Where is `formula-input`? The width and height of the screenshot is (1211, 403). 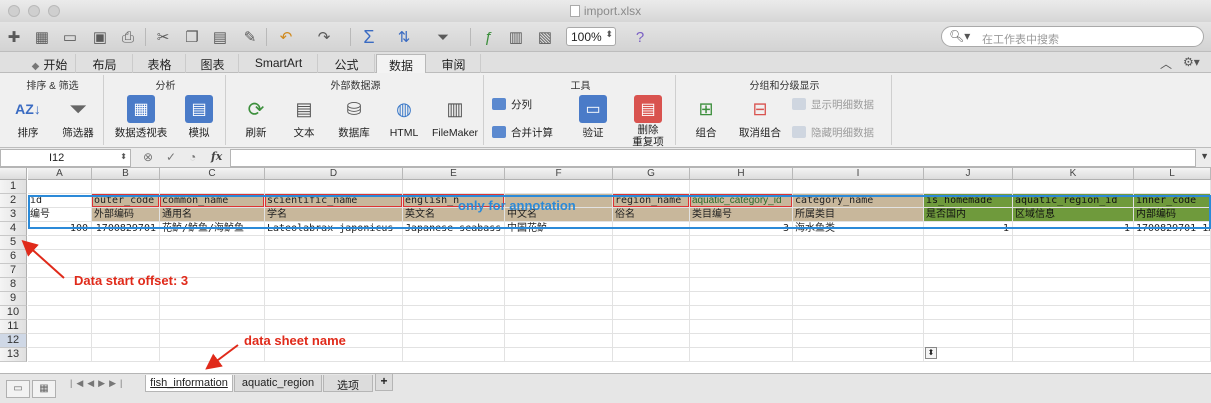 formula-input is located at coordinates (713, 158).